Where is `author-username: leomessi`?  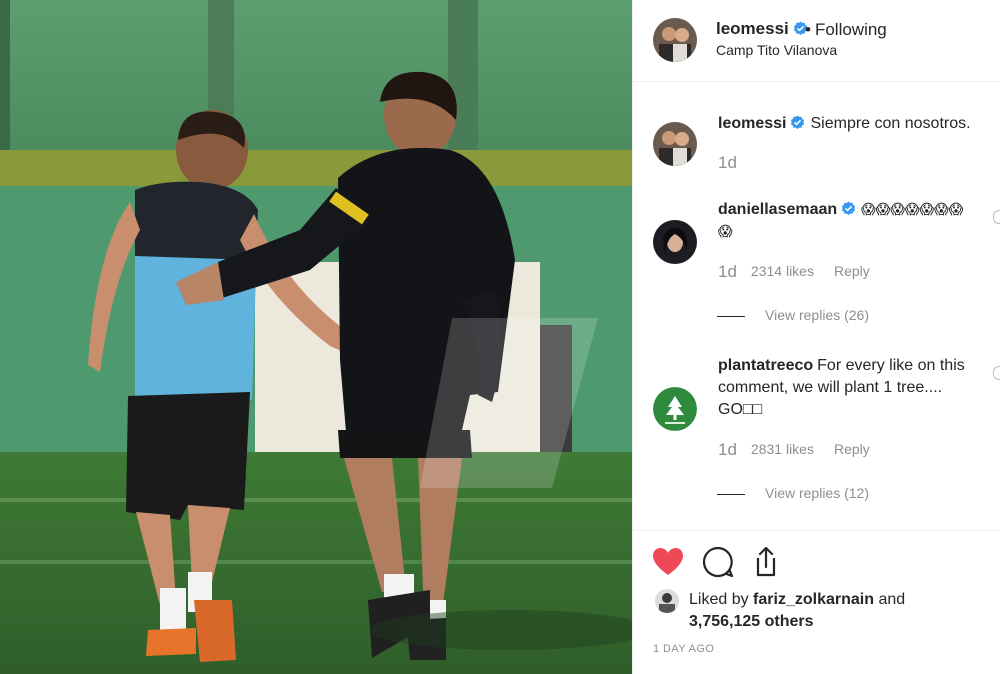
author-username: leomessi is located at coordinates (752, 28).